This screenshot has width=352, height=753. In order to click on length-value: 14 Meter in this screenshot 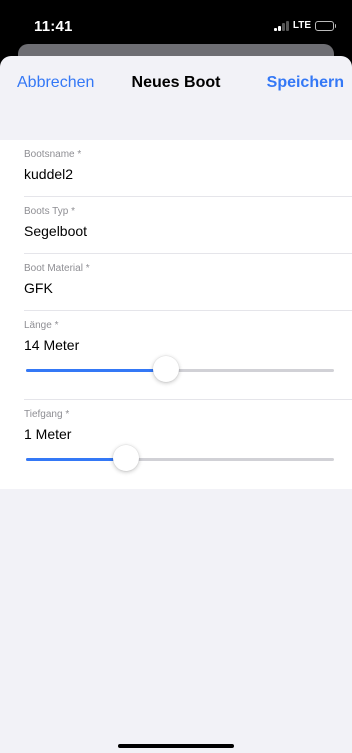, I will do `click(52, 345)`.